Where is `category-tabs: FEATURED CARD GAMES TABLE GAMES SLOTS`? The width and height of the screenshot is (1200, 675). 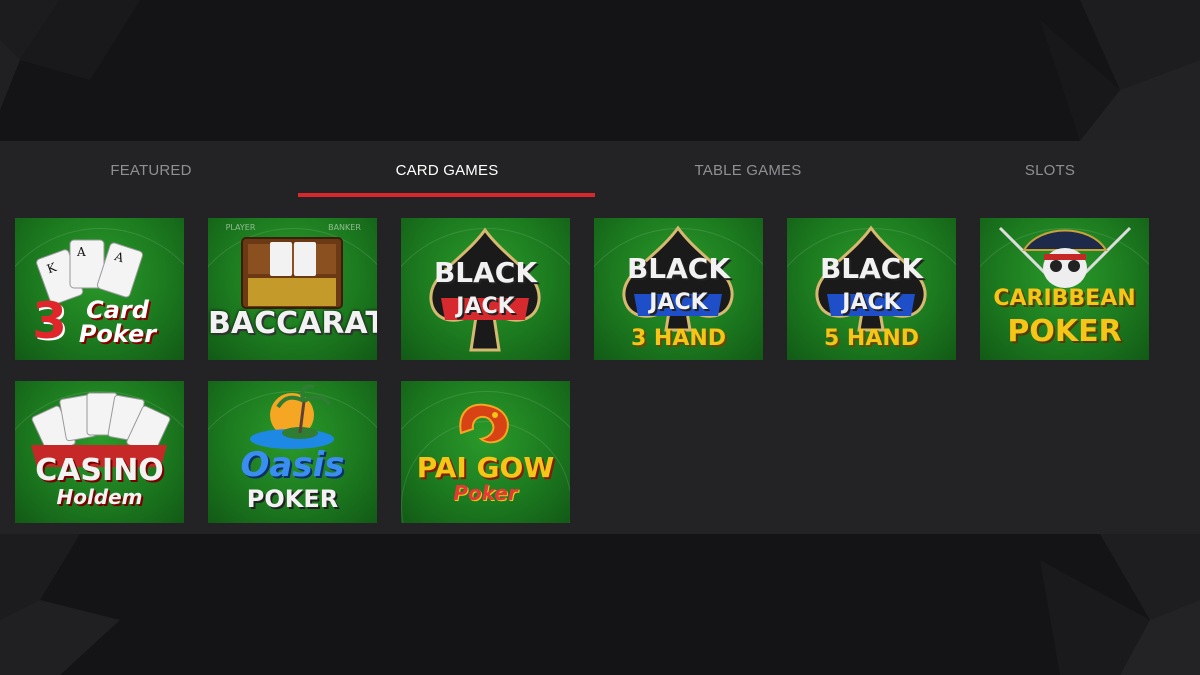 category-tabs: FEATURED CARD GAMES TABLE GAMES SLOTS is located at coordinates (600, 170).